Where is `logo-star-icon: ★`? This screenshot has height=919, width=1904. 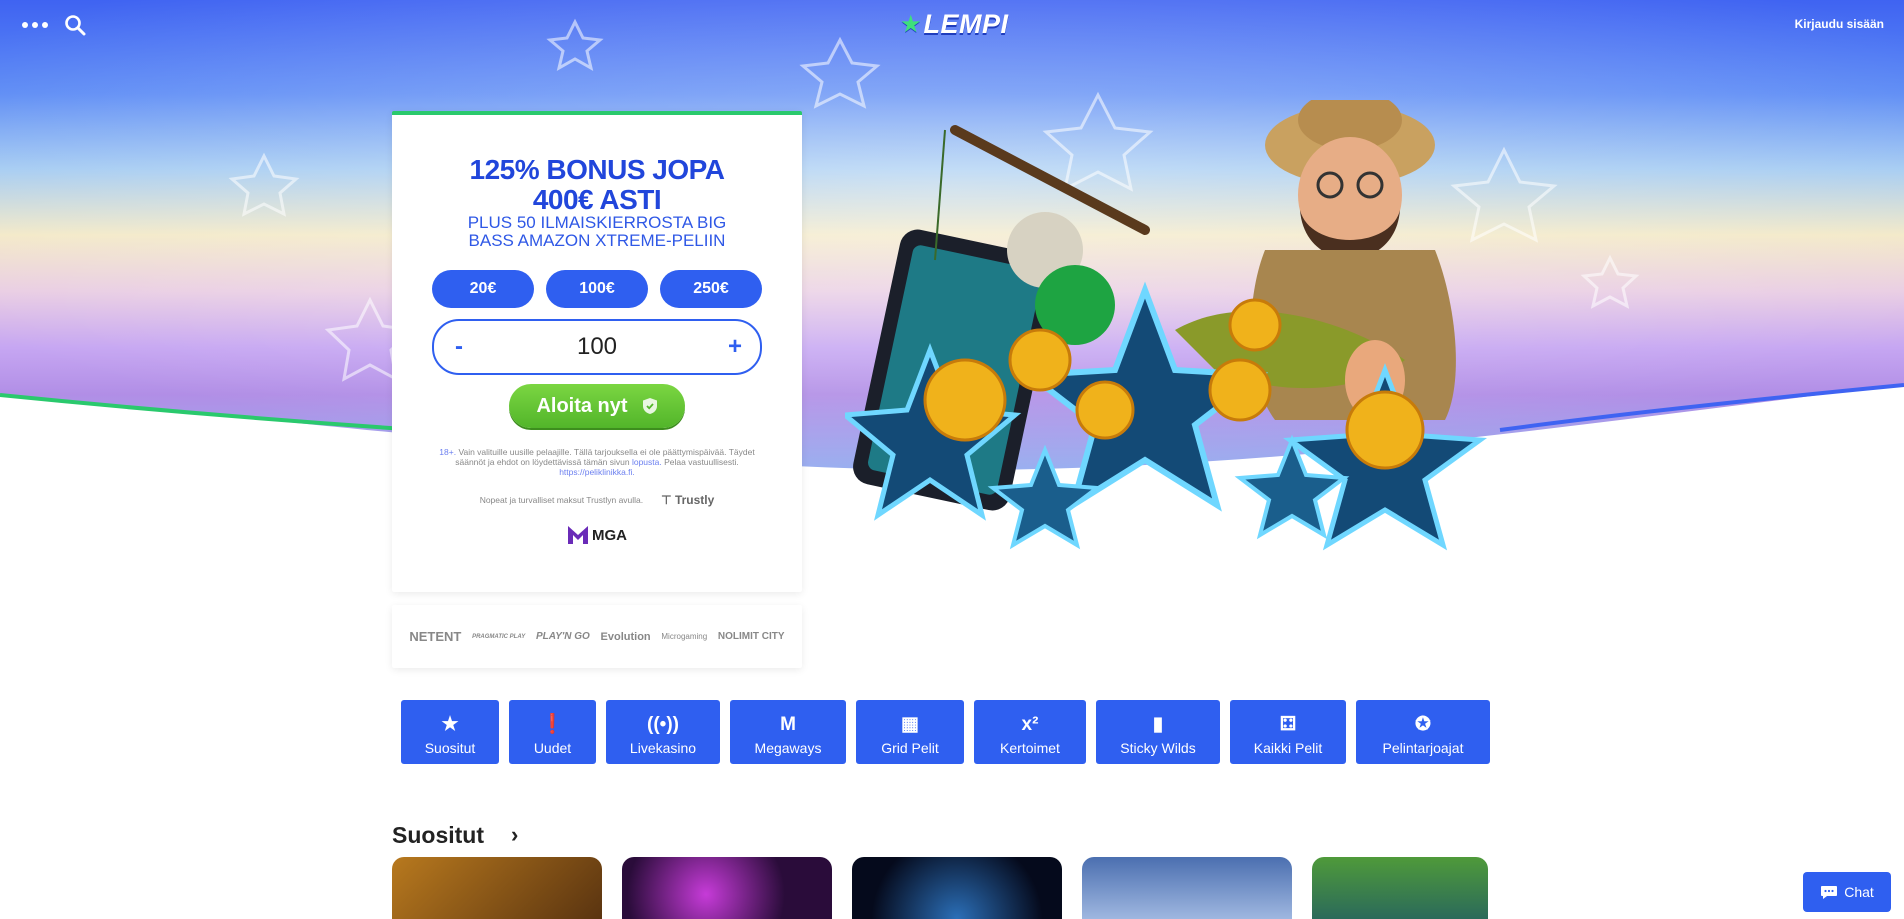
logo-star-icon: ★ is located at coordinates (911, 24).